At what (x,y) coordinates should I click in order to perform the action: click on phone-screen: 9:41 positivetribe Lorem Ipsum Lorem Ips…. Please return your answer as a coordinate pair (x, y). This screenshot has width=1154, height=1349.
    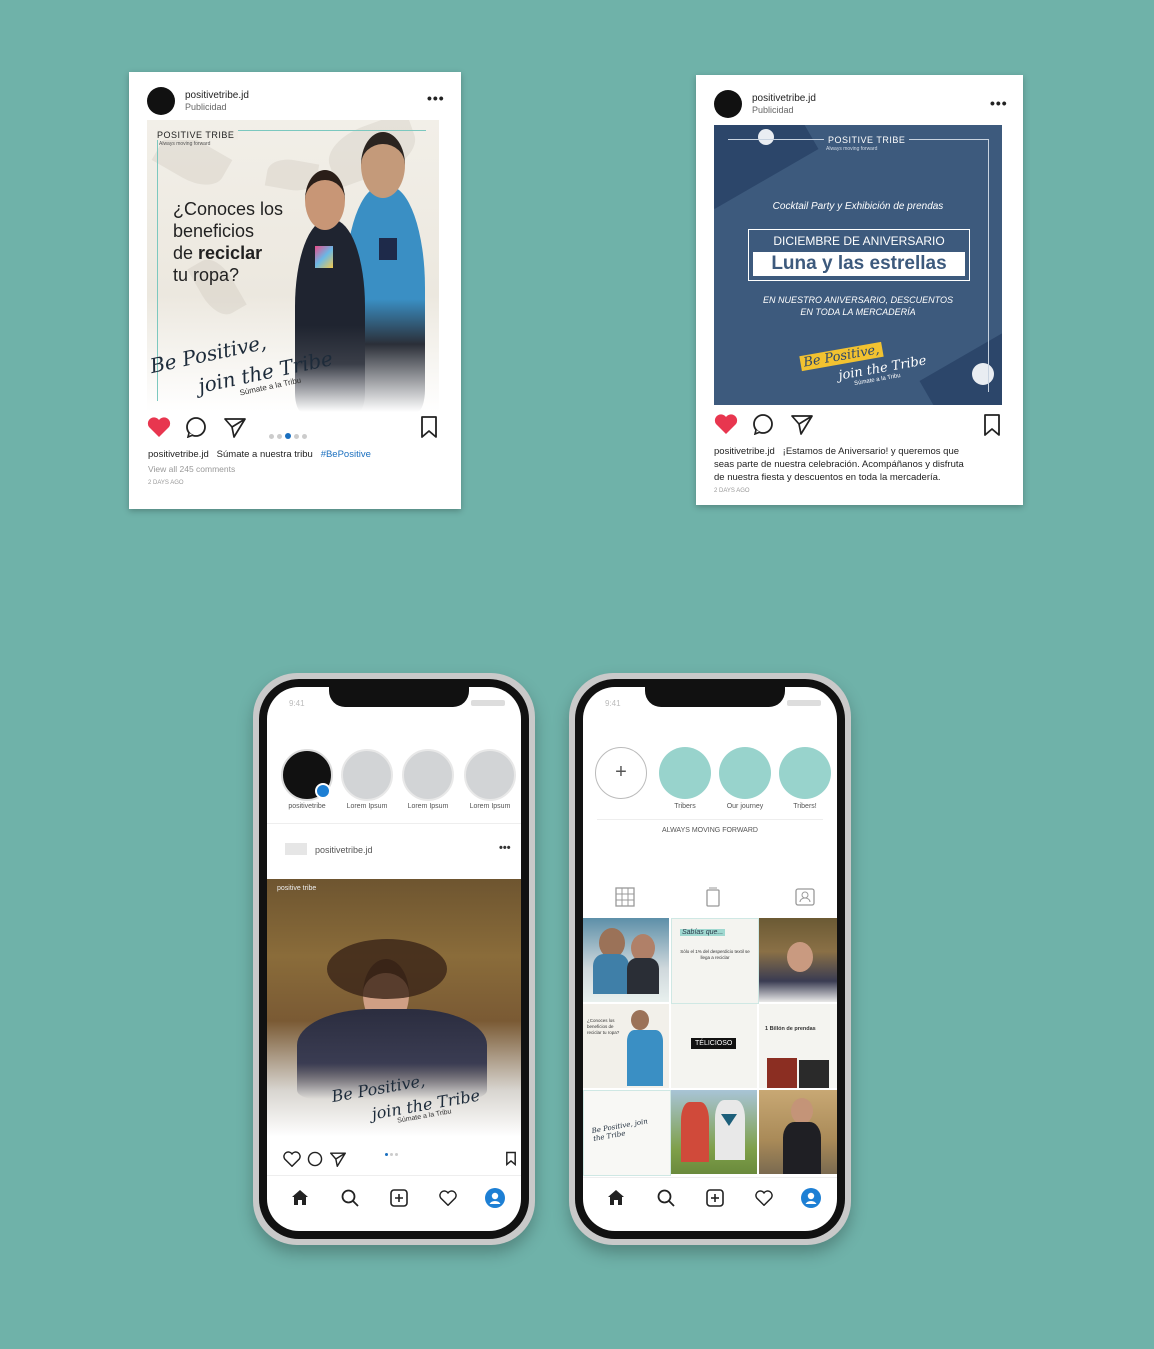
    Looking at the image, I should click on (394, 959).